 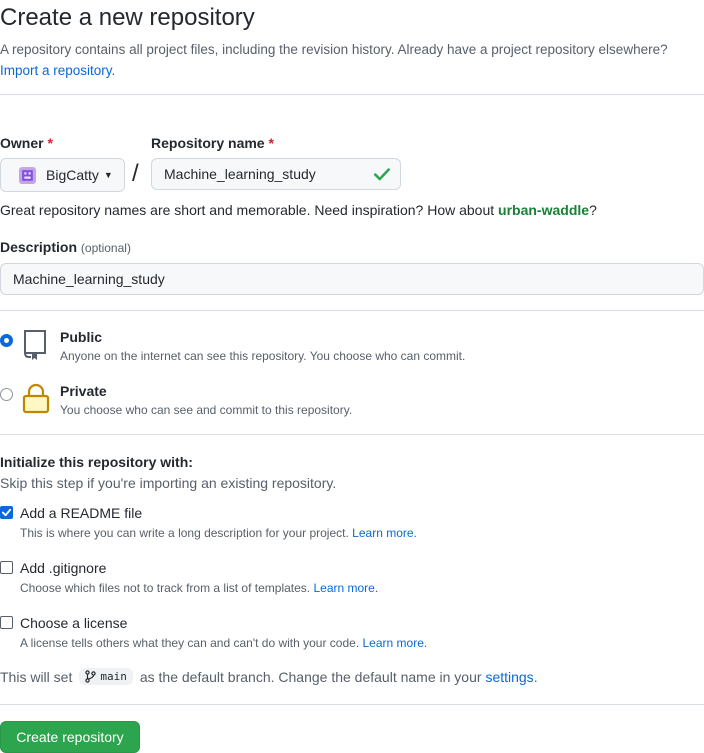 I want to click on page-title: Create a new repository, so click(x=127, y=17).